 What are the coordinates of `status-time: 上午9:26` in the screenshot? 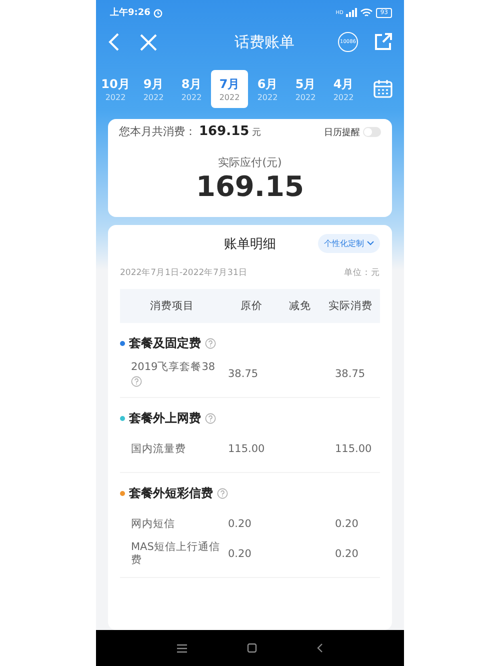 It's located at (130, 12).